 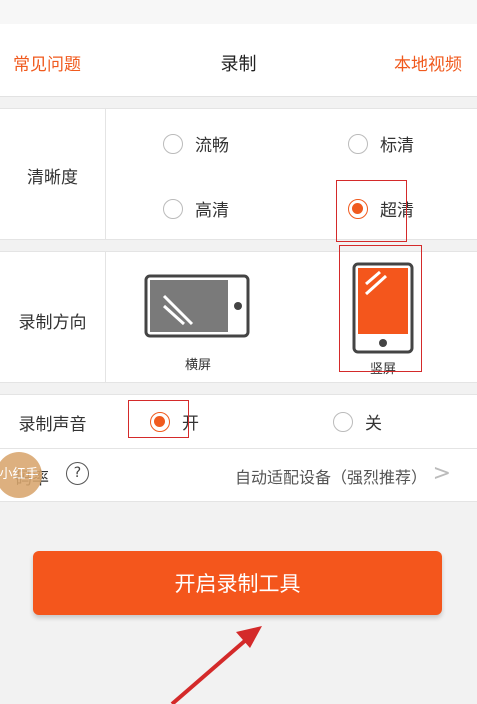 What do you see at coordinates (238, 60) in the screenshot?
I see `nav-bar: 常见问题 录制 本地视频` at bounding box center [238, 60].